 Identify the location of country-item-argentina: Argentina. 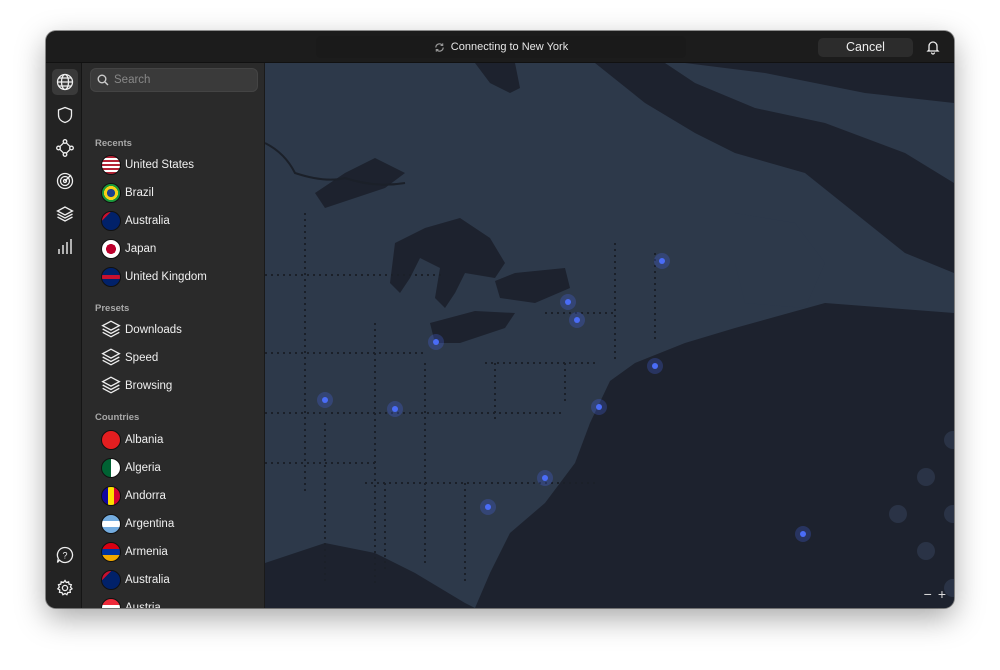
(137, 524).